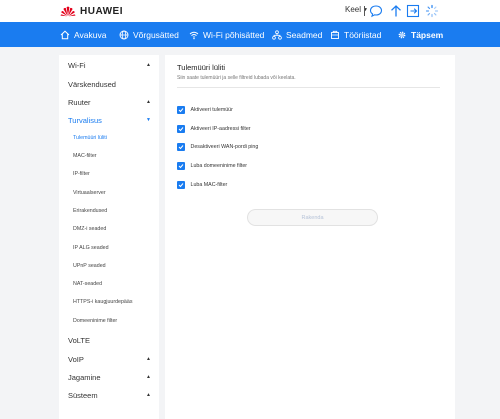  I want to click on language-label: Keel, so click(353, 9).